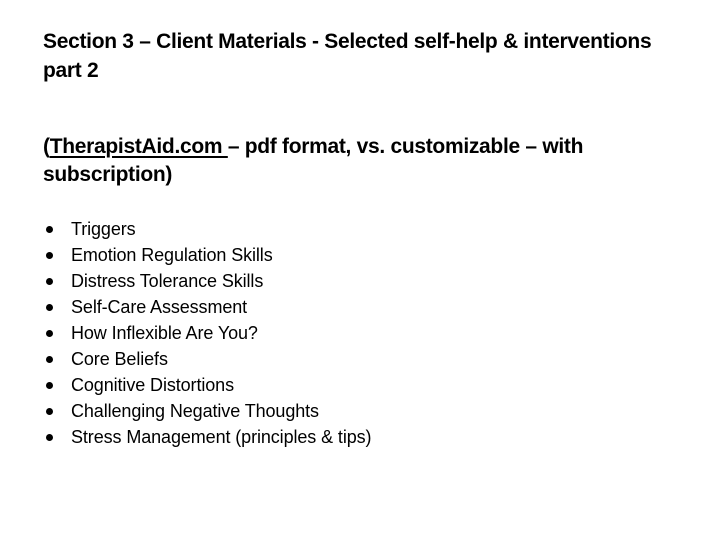  I want to click on list-item-label: Cognitive Distortions, so click(152, 384).